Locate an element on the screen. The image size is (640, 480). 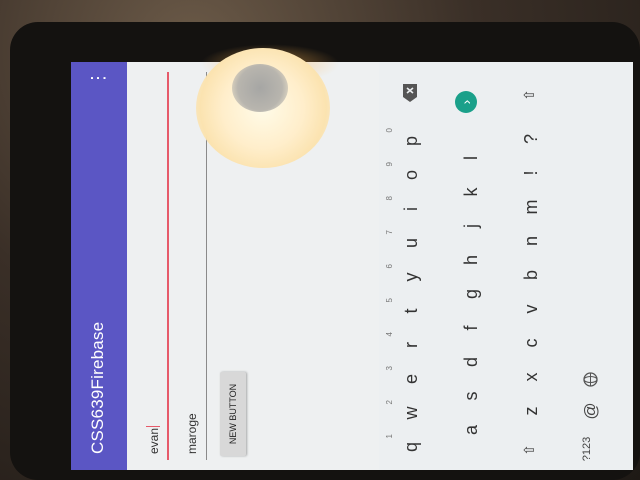
next-arrow-icon: › is located at coordinates (466, 102).